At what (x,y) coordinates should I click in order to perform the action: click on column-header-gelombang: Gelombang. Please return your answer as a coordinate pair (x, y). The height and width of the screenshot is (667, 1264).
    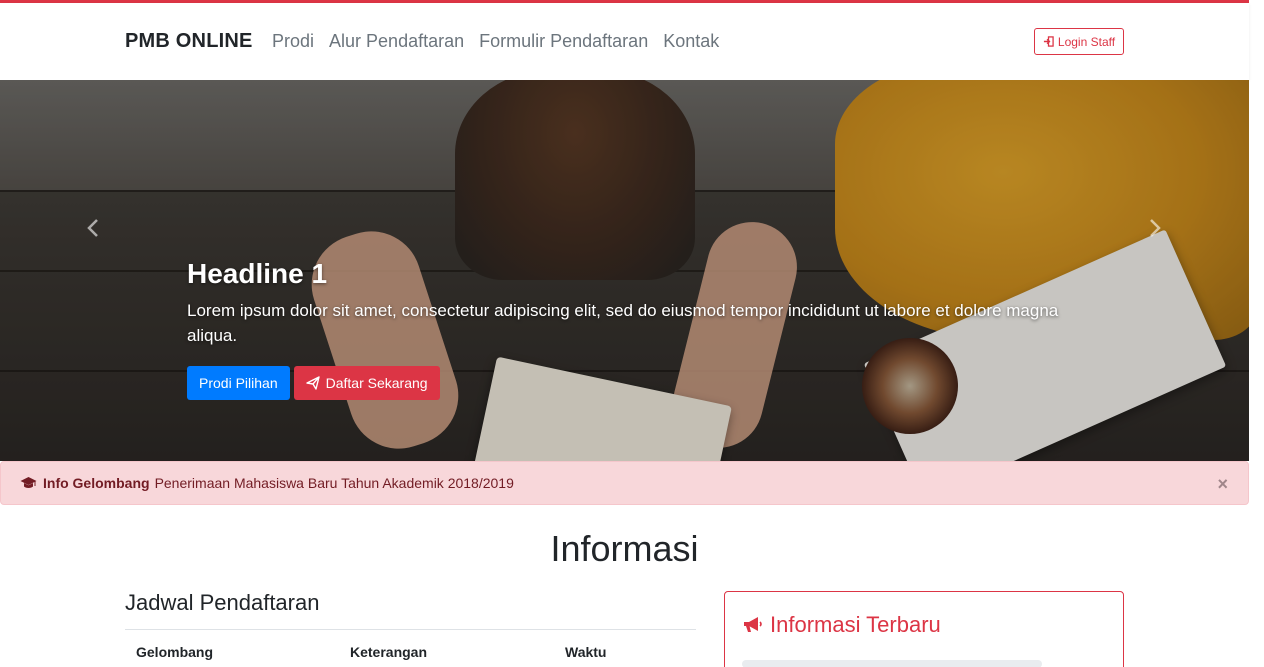
    Looking at the image, I should click on (175, 652).